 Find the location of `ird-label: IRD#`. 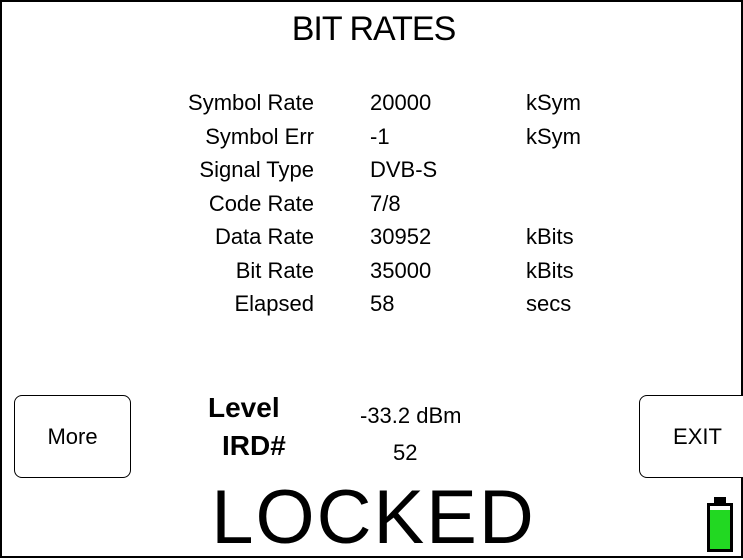

ird-label: IRD# is located at coordinates (254, 445).